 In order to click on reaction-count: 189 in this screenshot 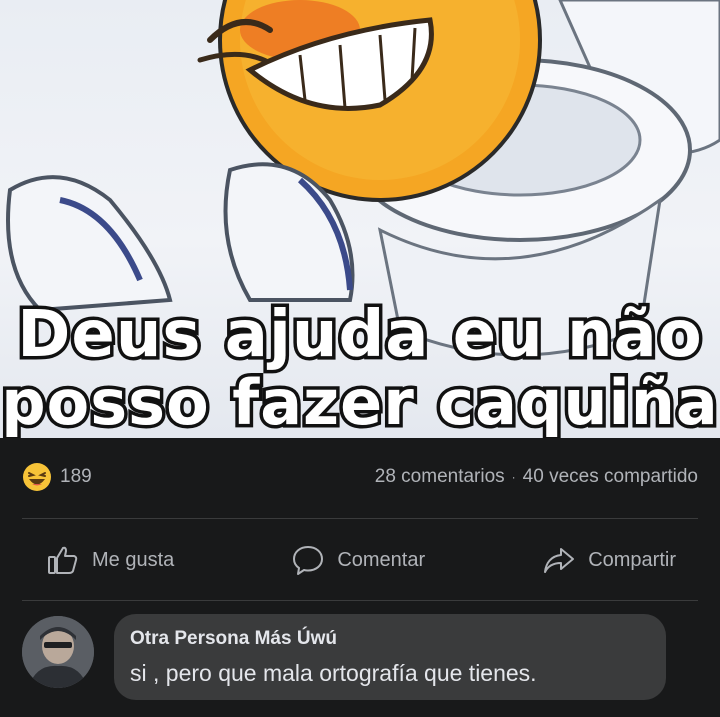, I will do `click(76, 476)`.